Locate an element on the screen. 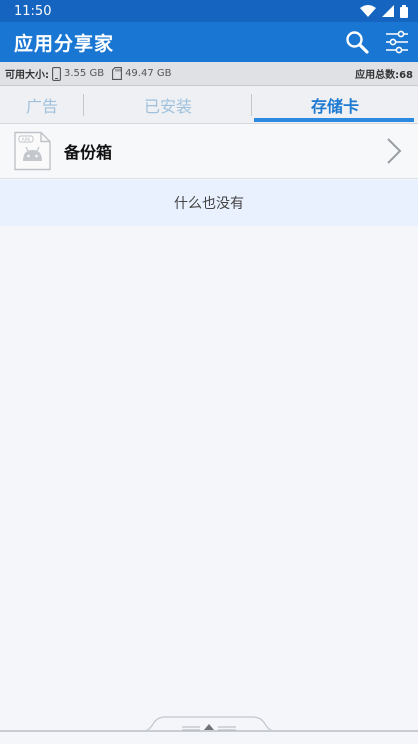 The height and width of the screenshot is (744, 418). svg-text: APK is located at coordinates (27, 140).